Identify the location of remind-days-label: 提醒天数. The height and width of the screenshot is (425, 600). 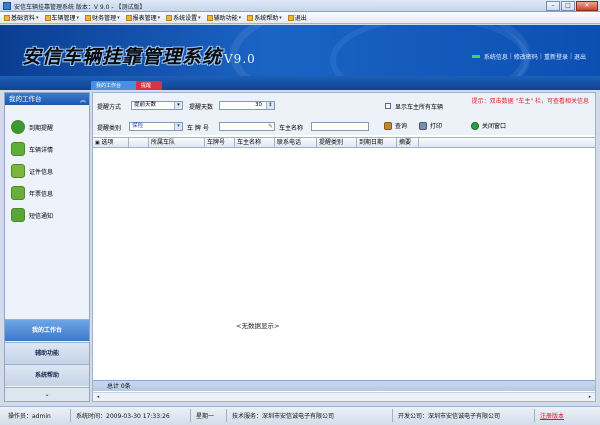
(201, 107).